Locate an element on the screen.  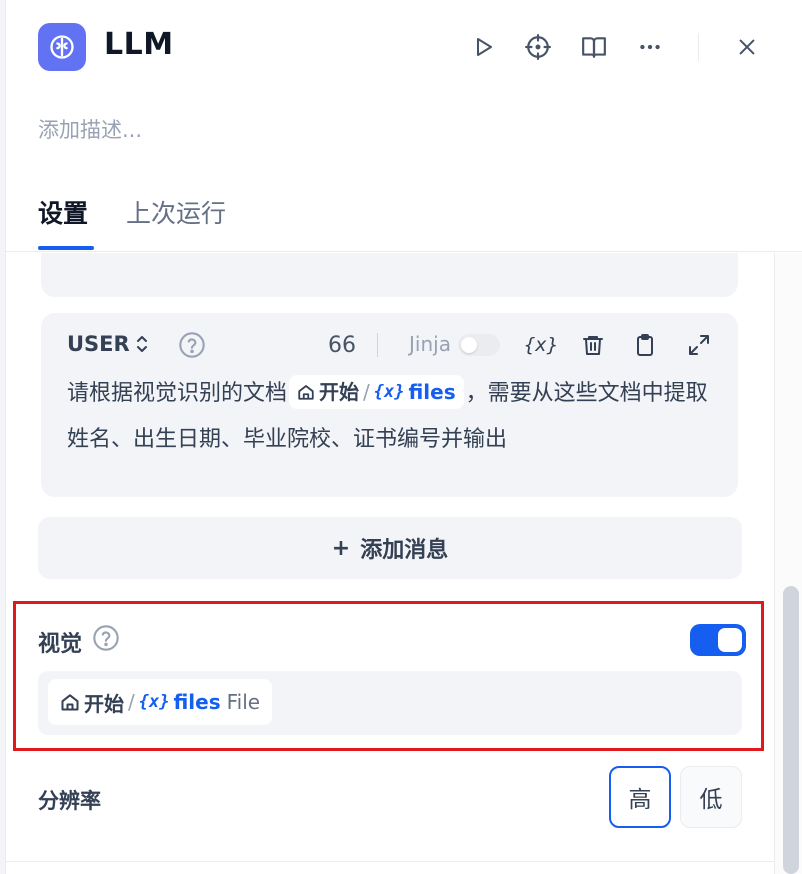
book-open-icon is located at coordinates (594, 47).